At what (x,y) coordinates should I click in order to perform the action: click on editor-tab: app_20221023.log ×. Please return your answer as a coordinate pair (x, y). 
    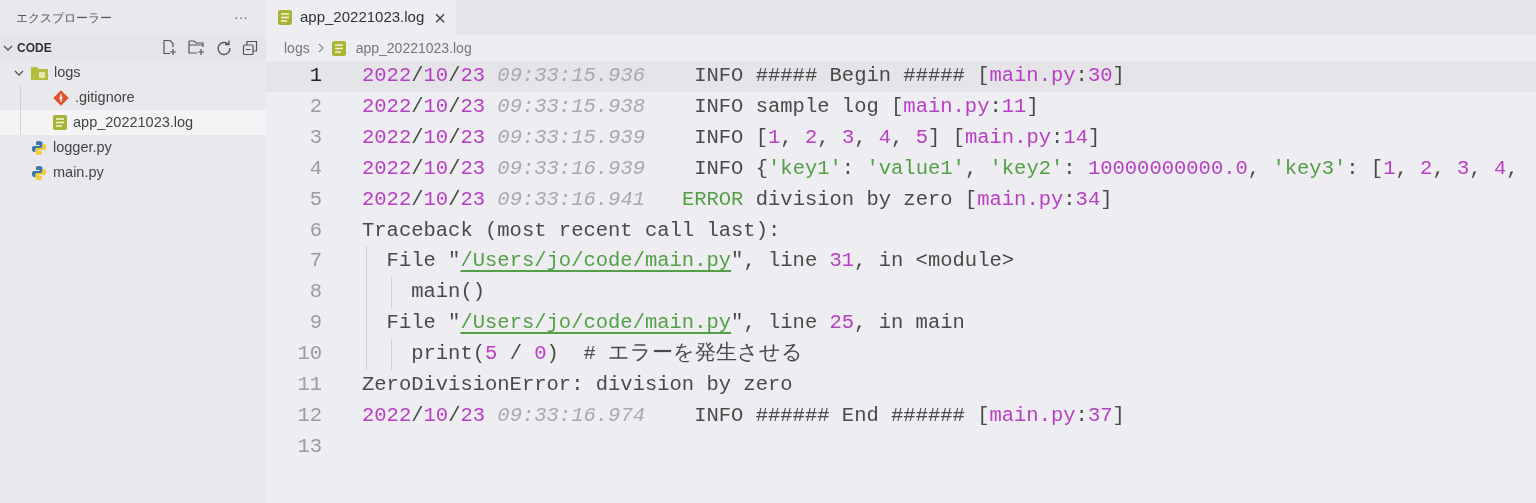
    Looking at the image, I should click on (361, 17).